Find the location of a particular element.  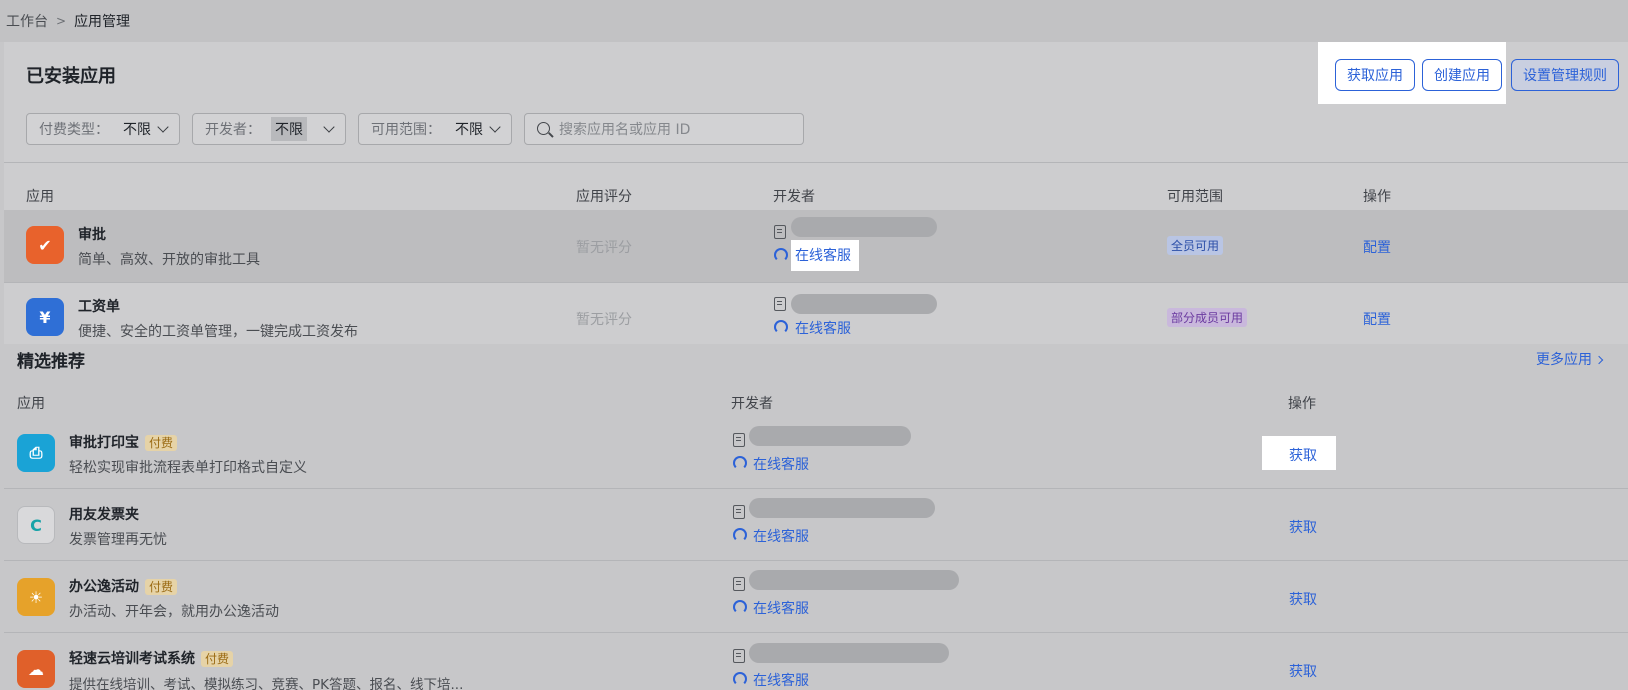

bulb-icon: ☀ is located at coordinates (36, 597).